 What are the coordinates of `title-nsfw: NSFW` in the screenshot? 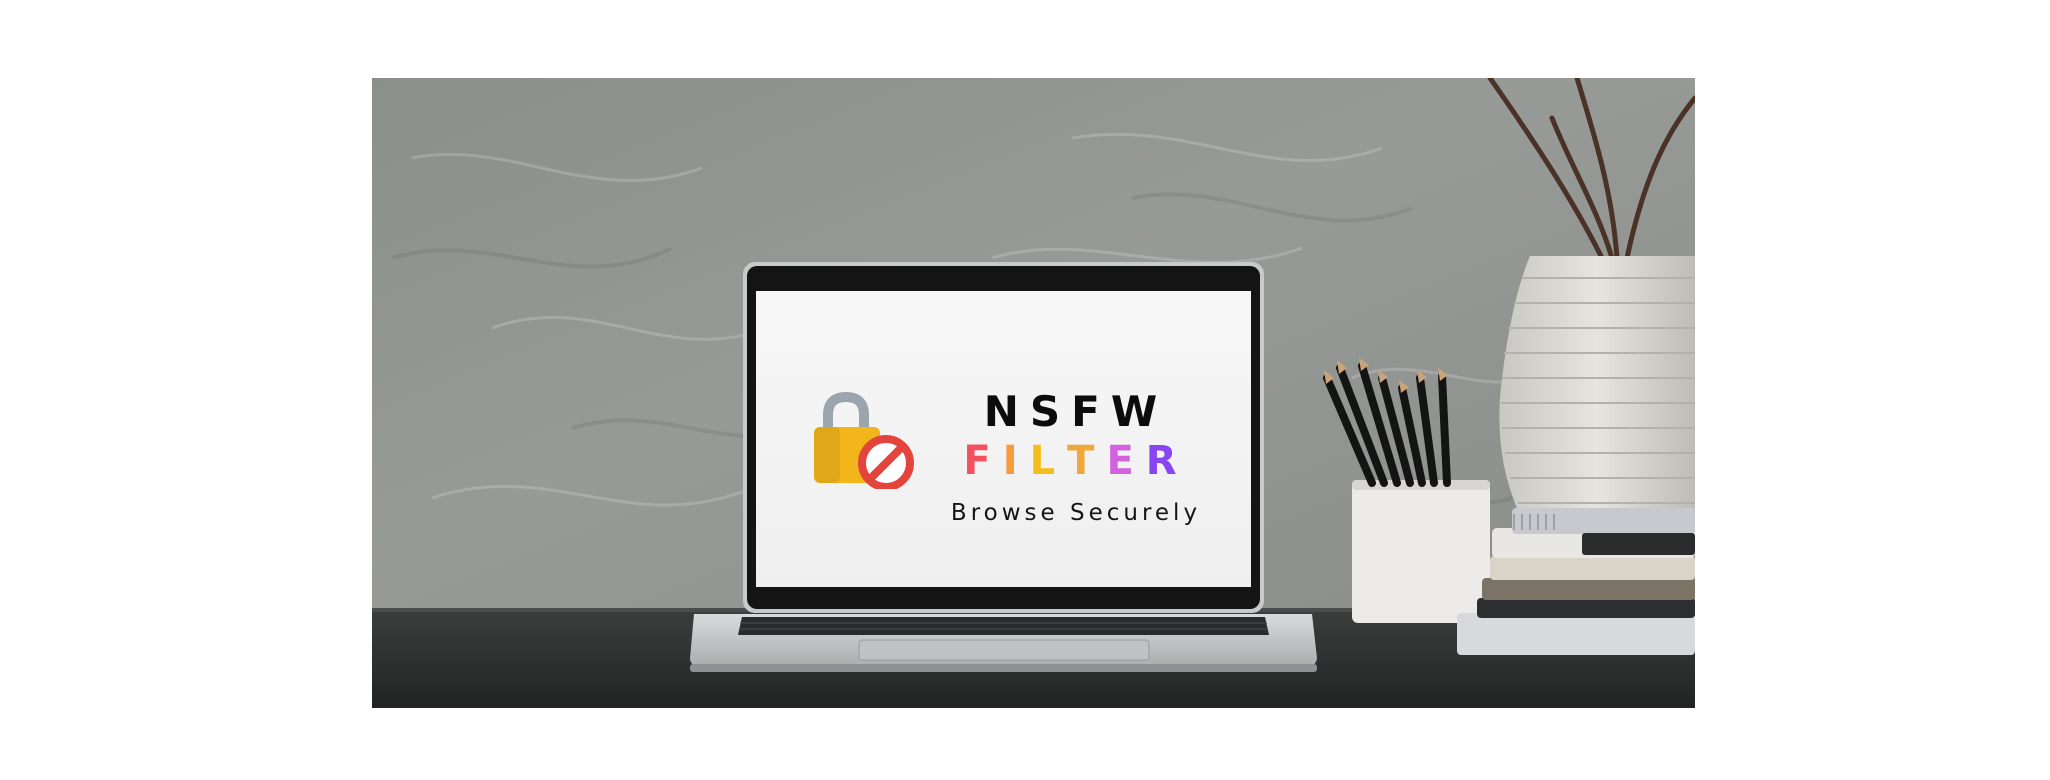 It's located at (1076, 411).